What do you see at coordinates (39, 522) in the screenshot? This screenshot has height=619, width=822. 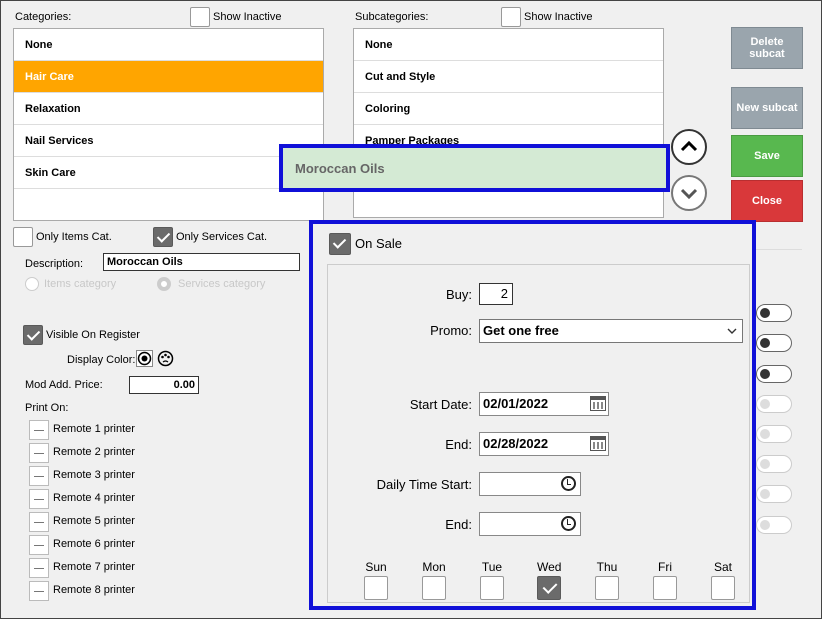 I see `printer-5-checkbox` at bounding box center [39, 522].